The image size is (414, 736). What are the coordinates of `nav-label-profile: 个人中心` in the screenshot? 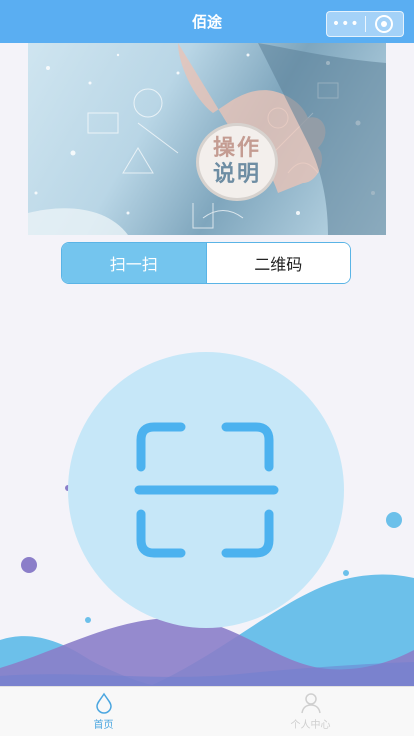 It's located at (310, 725).